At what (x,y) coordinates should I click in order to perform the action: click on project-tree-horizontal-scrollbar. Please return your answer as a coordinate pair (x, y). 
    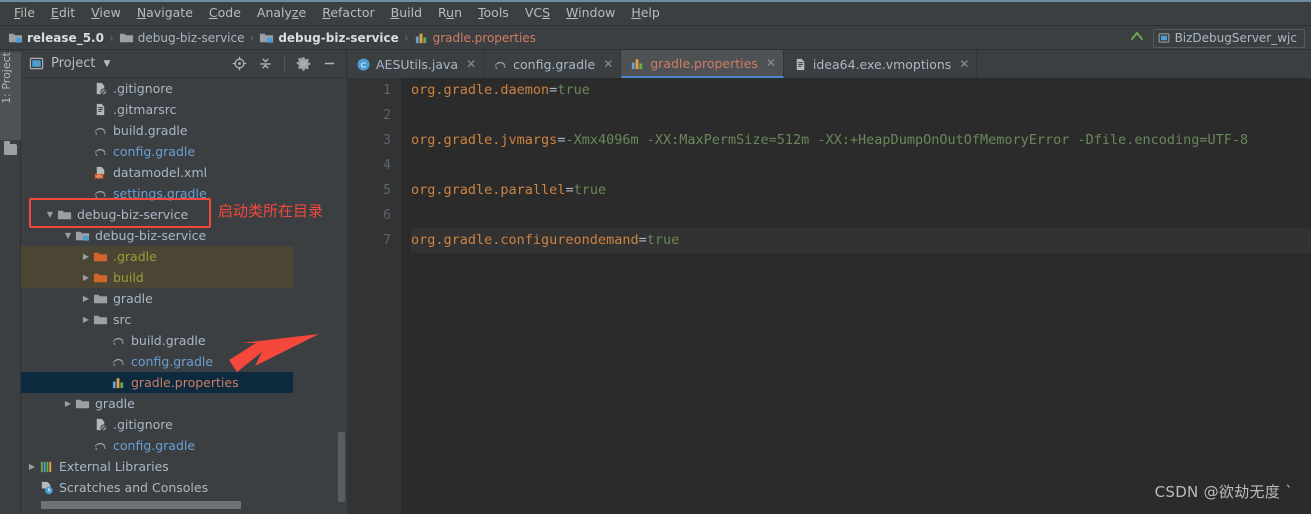
    Looking at the image, I should click on (157, 505).